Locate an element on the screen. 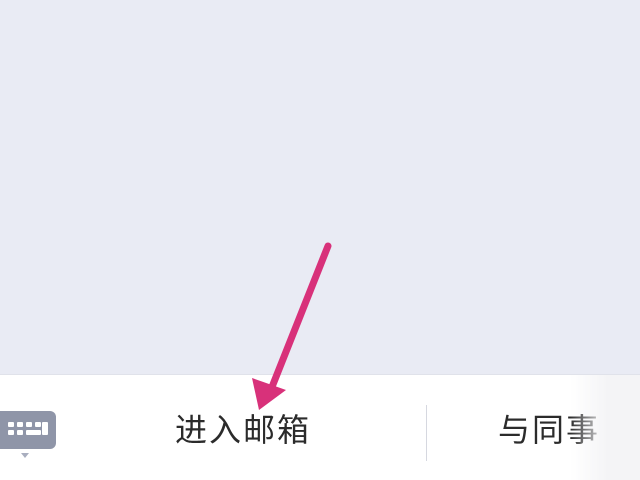  menu-divider is located at coordinates (426, 433).